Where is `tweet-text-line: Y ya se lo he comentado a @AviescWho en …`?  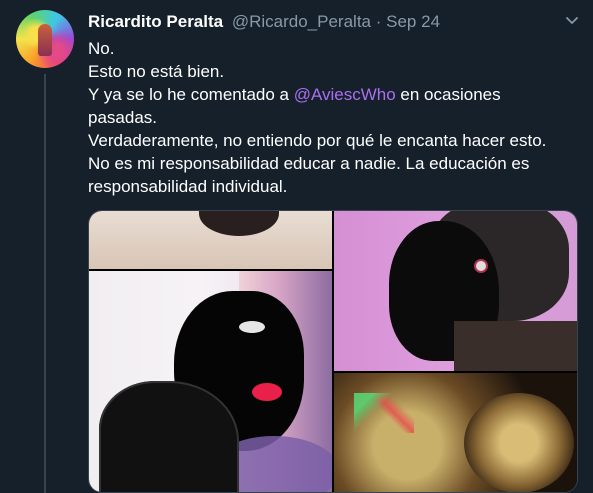 tweet-text-line: Y ya se lo he comentado a @AviescWho en … is located at coordinates (338, 94).